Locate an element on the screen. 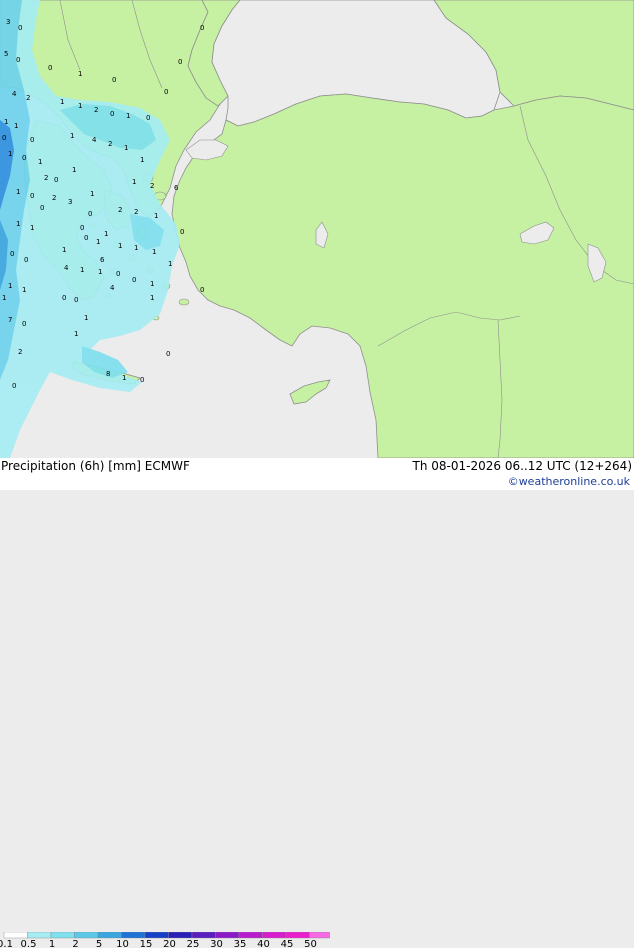  legend-label: 1 is located at coordinates (52, 943).